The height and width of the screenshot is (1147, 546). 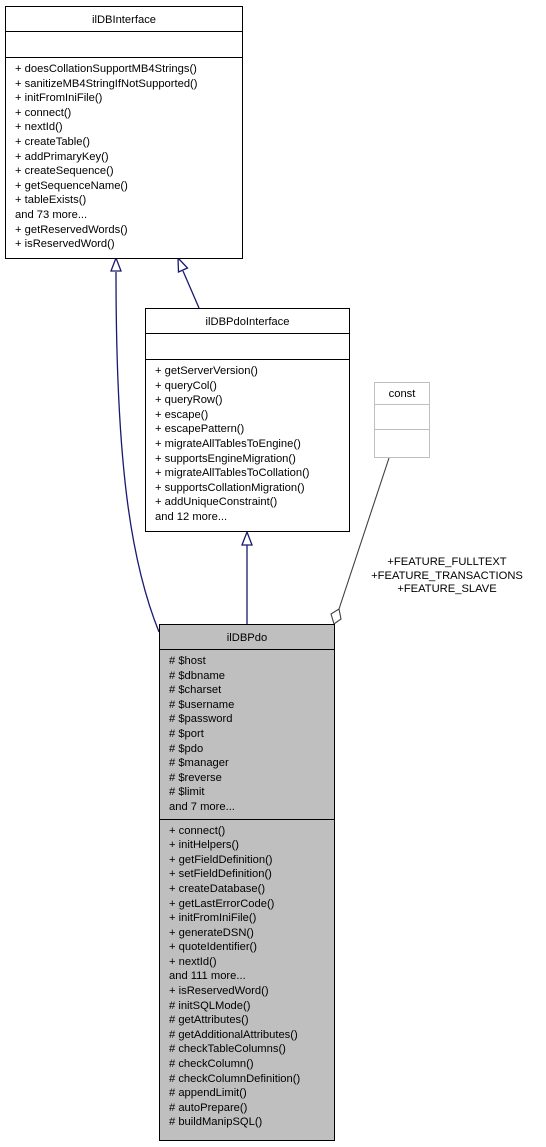 I want to click on method-row: + getSequenceName(), so click(x=71, y=185).